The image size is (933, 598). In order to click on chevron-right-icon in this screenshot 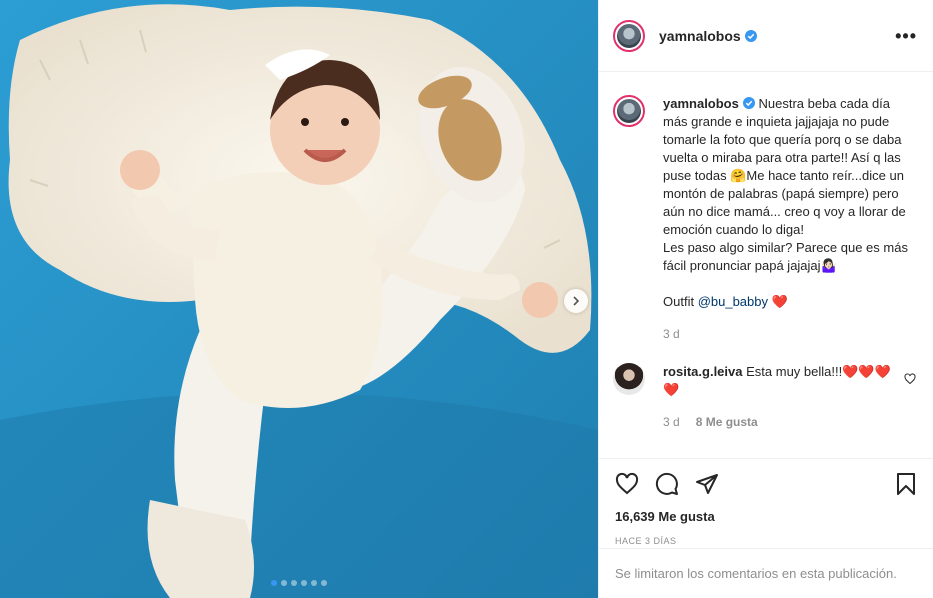, I will do `click(576, 301)`.